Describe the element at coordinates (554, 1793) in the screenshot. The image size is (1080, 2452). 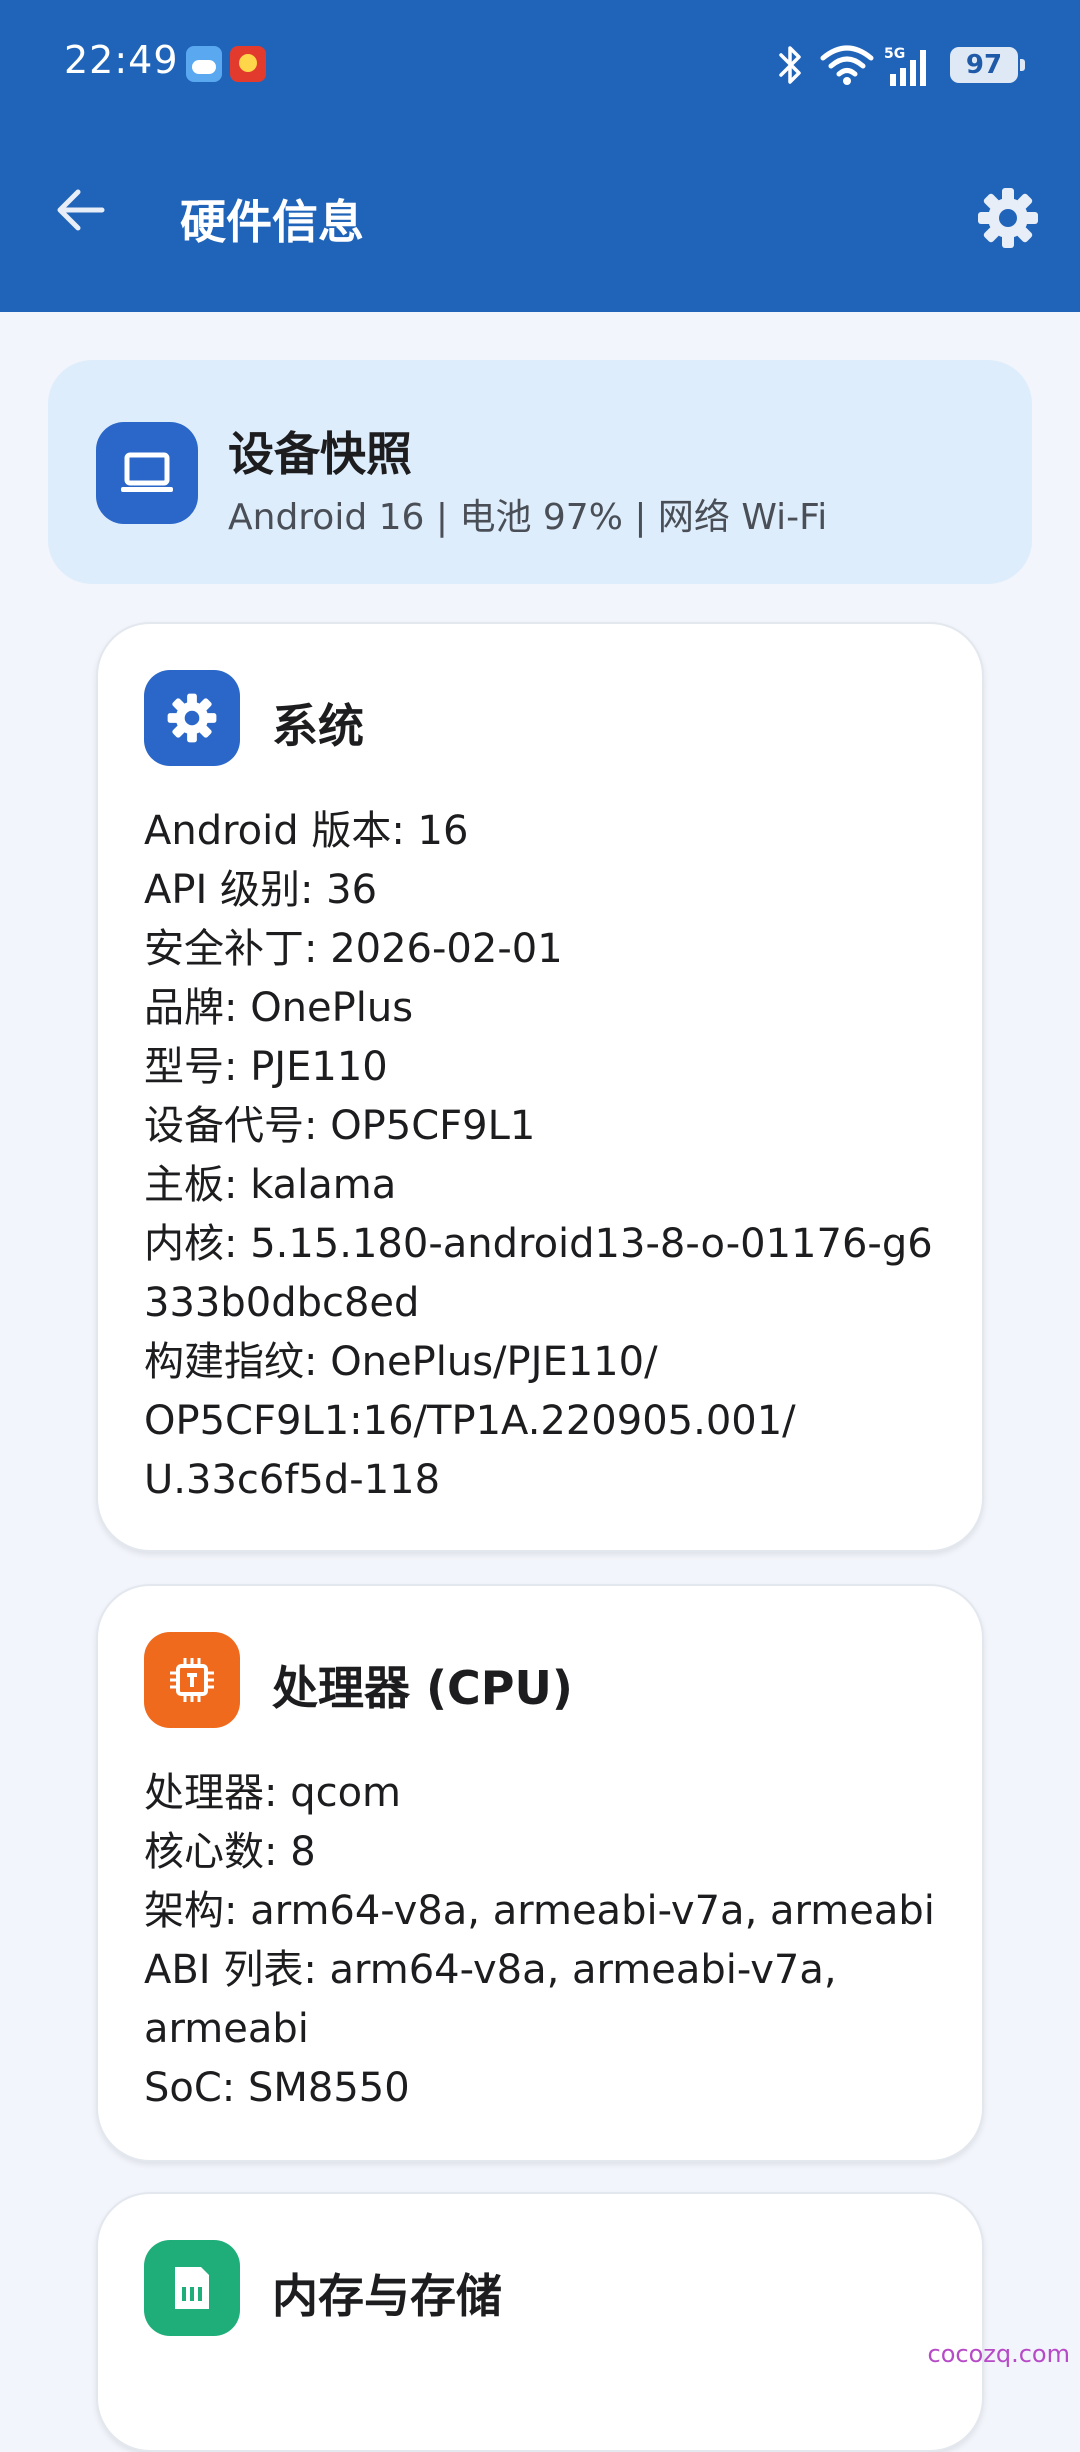
I see `info-line: 处理器: qcom` at that location.